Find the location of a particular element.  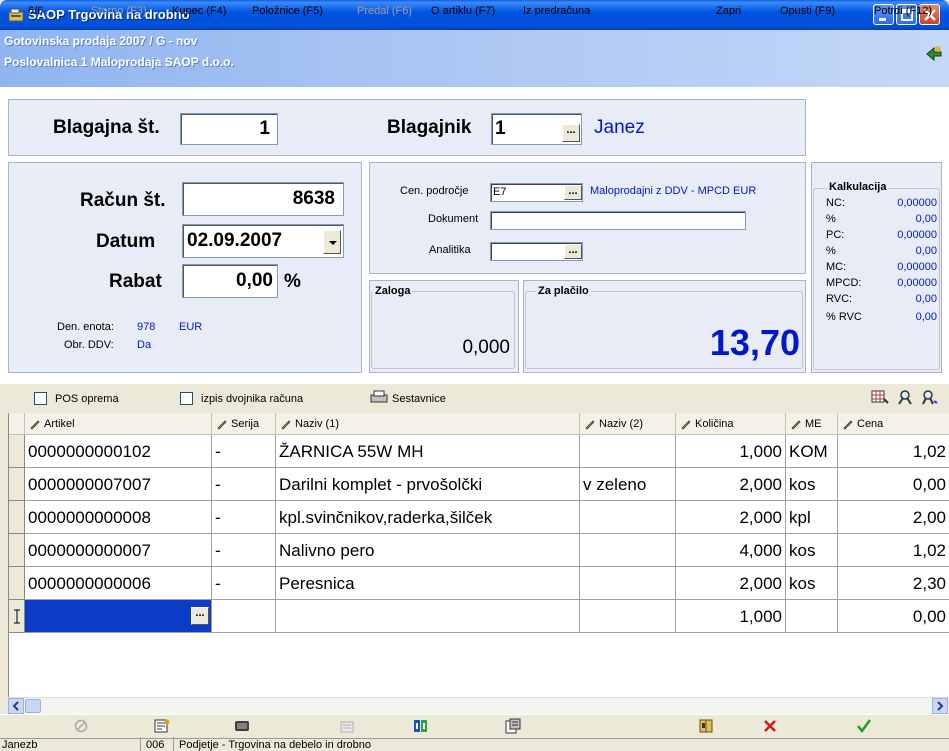

column-header-serija: Serija is located at coordinates (244, 424).